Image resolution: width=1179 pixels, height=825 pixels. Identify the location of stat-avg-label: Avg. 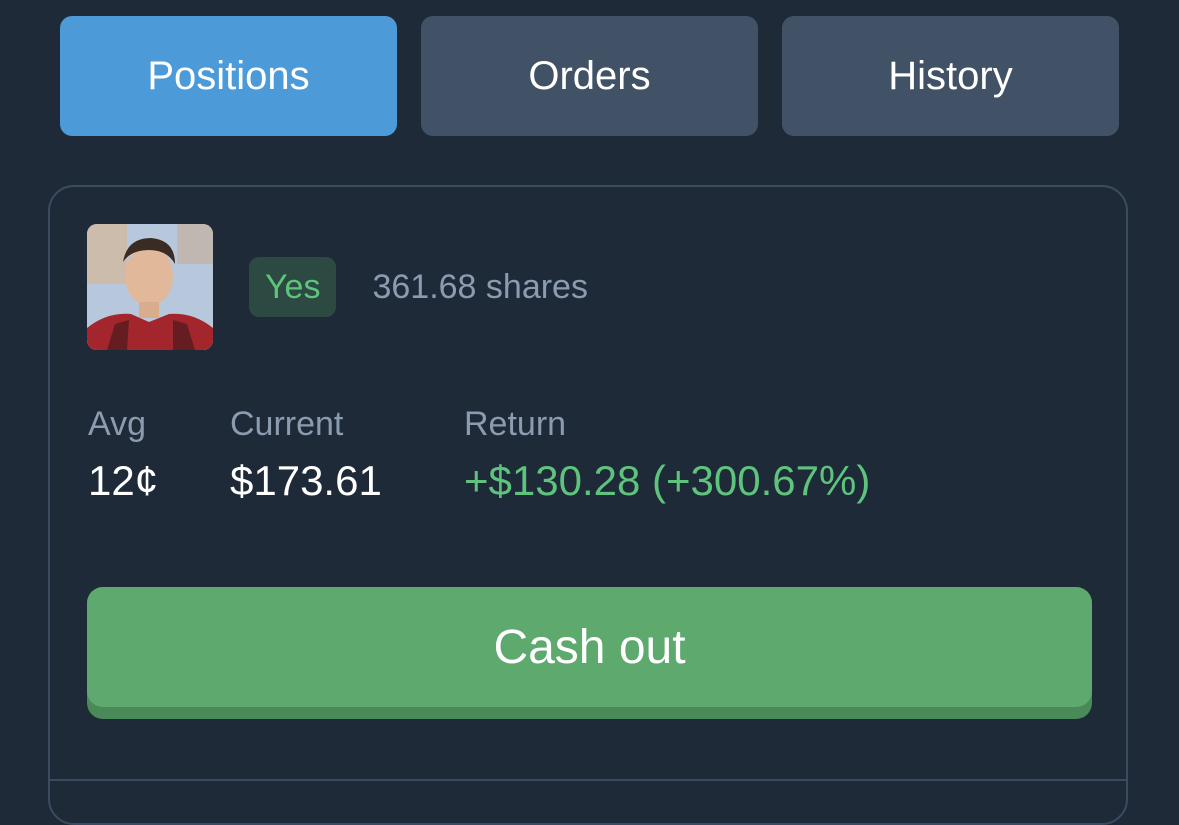
(117, 424).